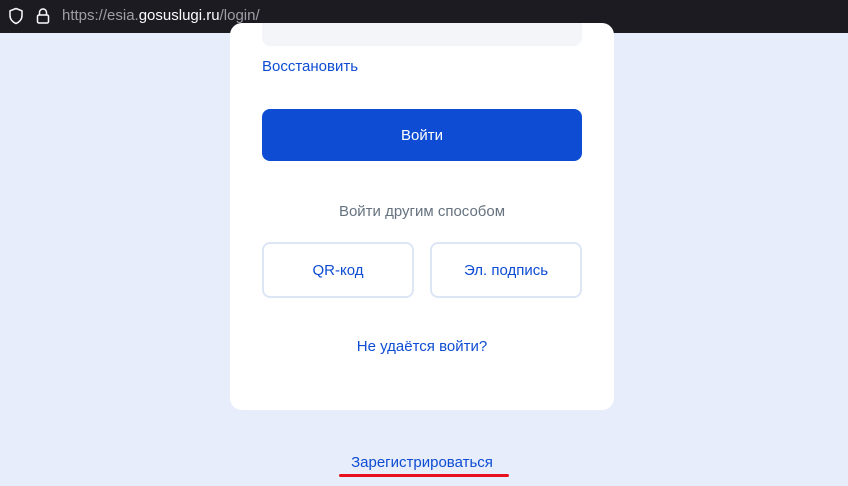 The height and width of the screenshot is (486, 848). Describe the element at coordinates (422, 463) in the screenshot. I see `register-link: Зарегистрироваться` at that location.